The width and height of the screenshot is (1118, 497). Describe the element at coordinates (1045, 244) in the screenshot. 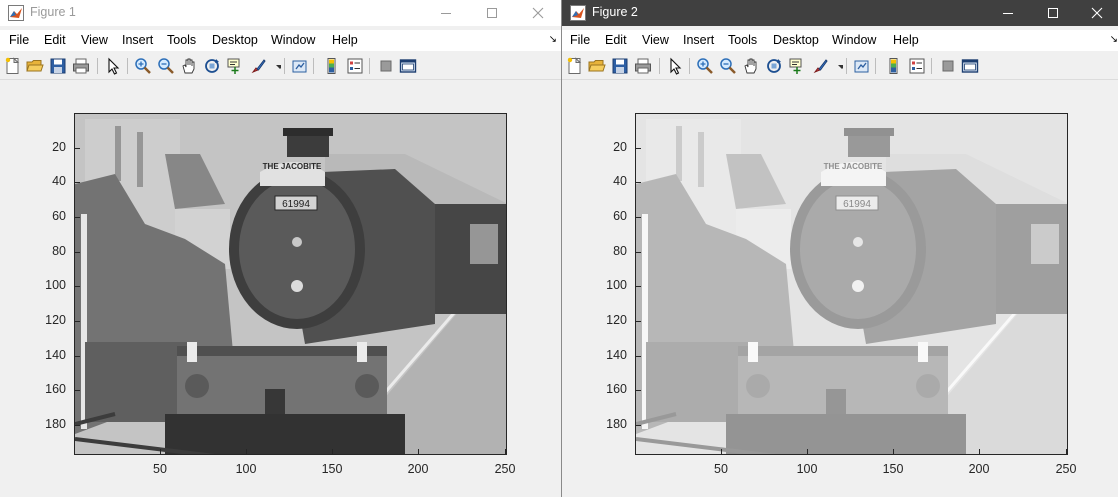

I see `carriage-window` at that location.